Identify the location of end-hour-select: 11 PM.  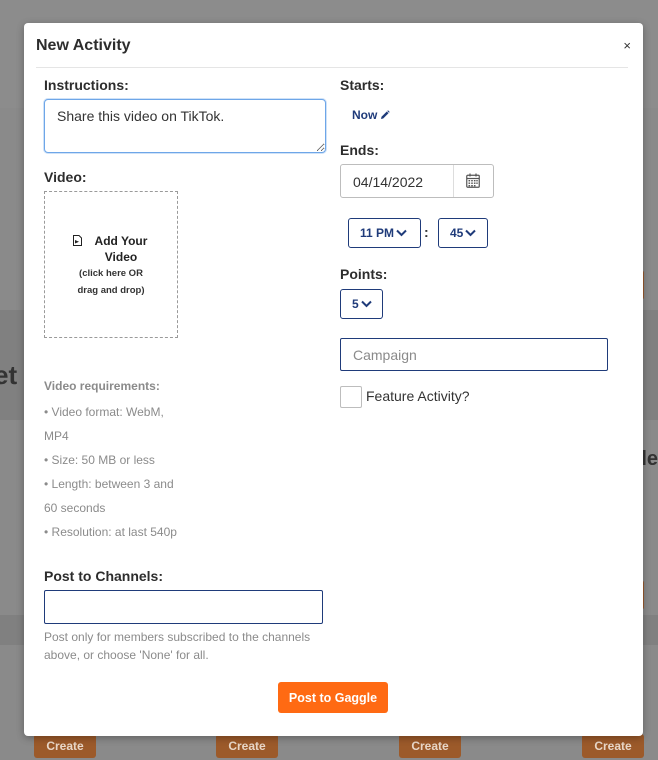
(384, 233).